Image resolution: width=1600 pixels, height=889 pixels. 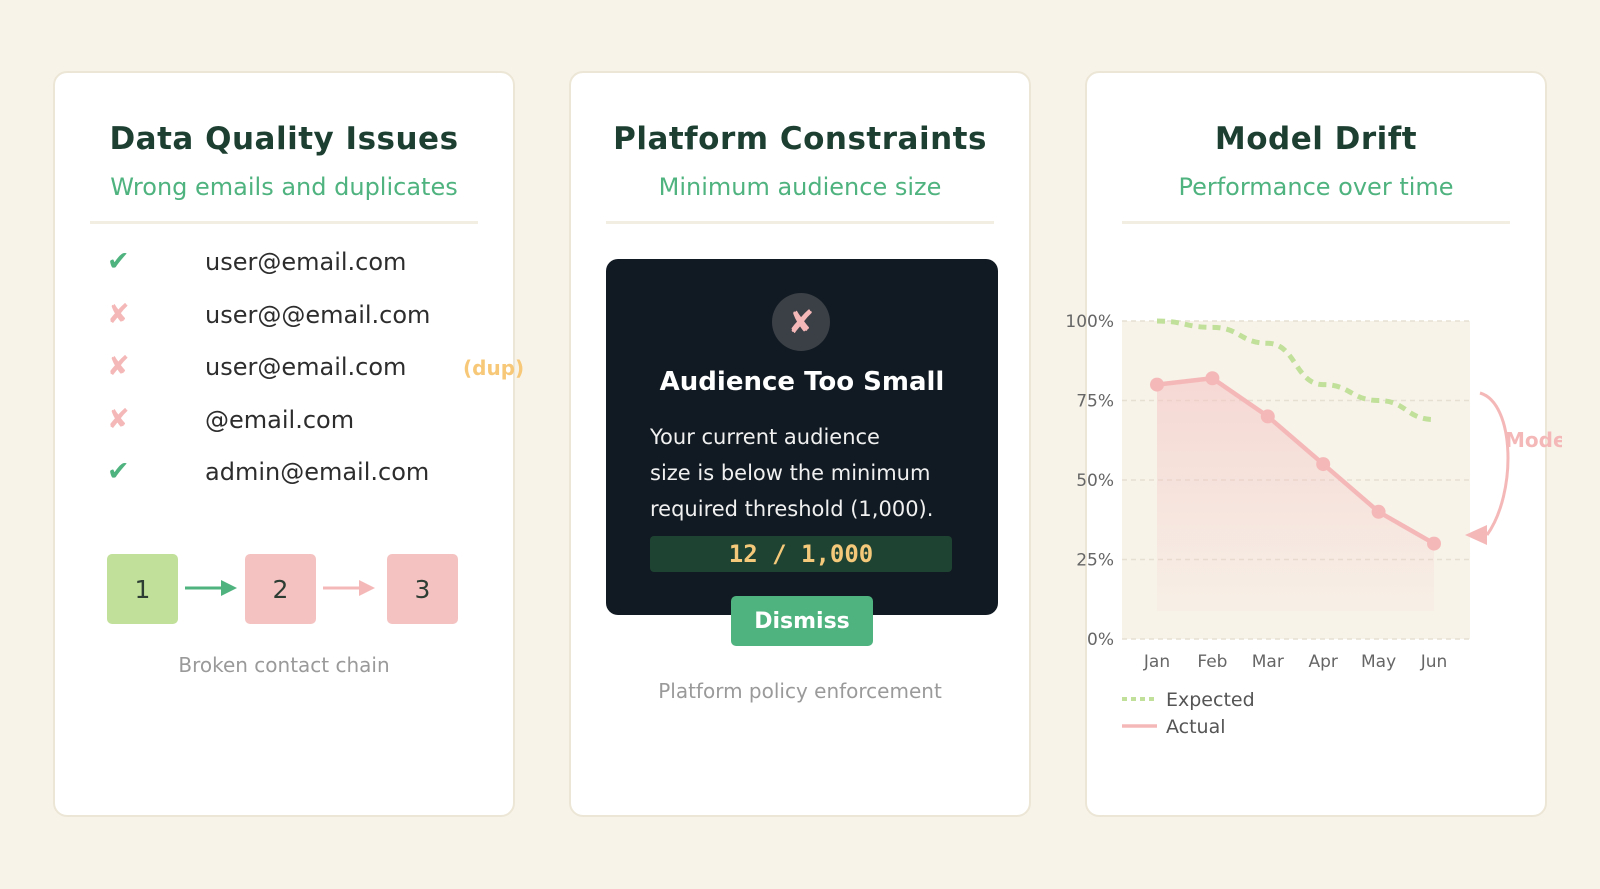 What do you see at coordinates (801, 554) in the screenshot?
I see `audience-count: 12 / 1,000` at bounding box center [801, 554].